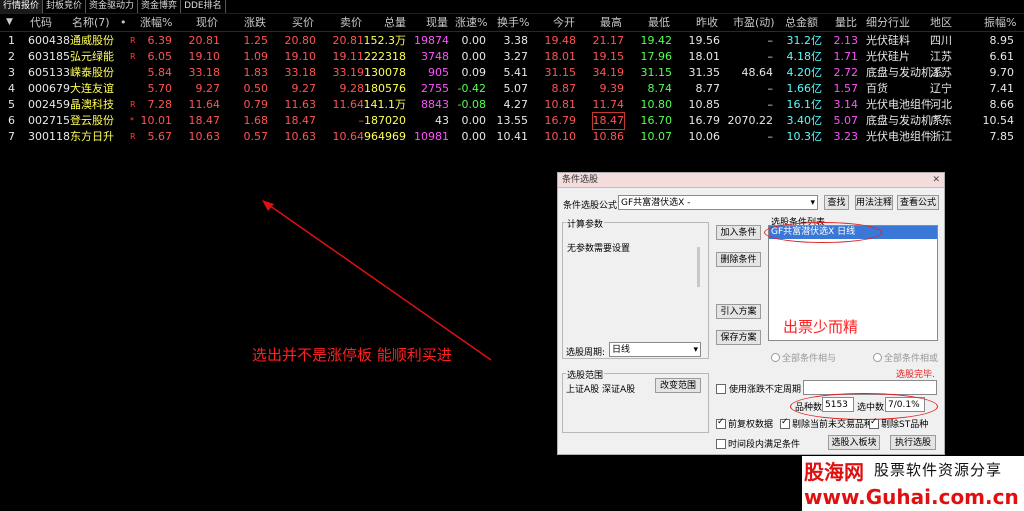  Describe the element at coordinates (738, 259) in the screenshot. I see `delete-condition-button: 删除条件` at that location.